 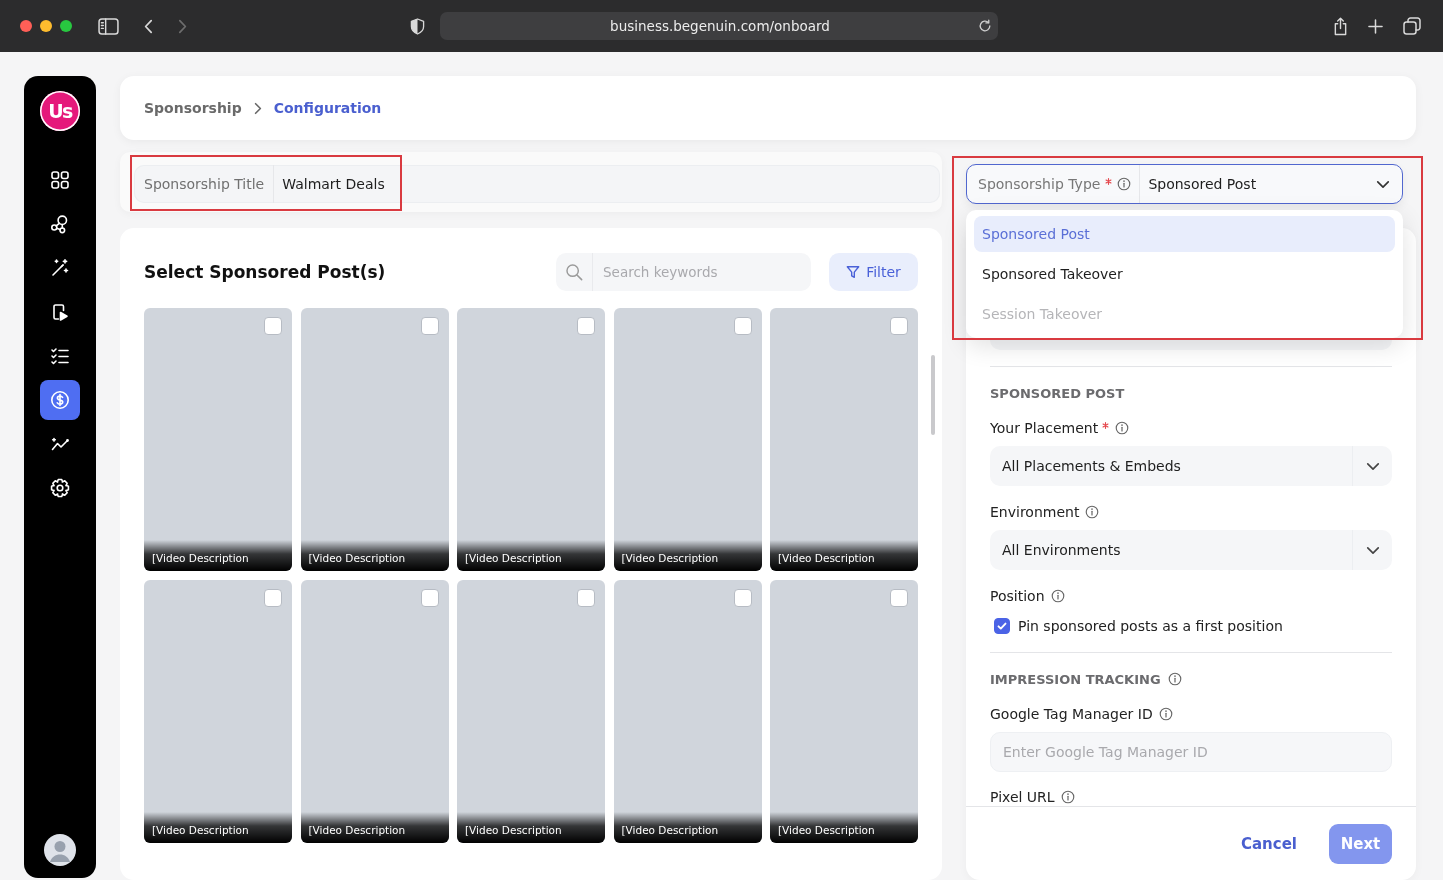 What do you see at coordinates (1202, 184) in the screenshot?
I see `selected-value: Sponsored Post` at bounding box center [1202, 184].